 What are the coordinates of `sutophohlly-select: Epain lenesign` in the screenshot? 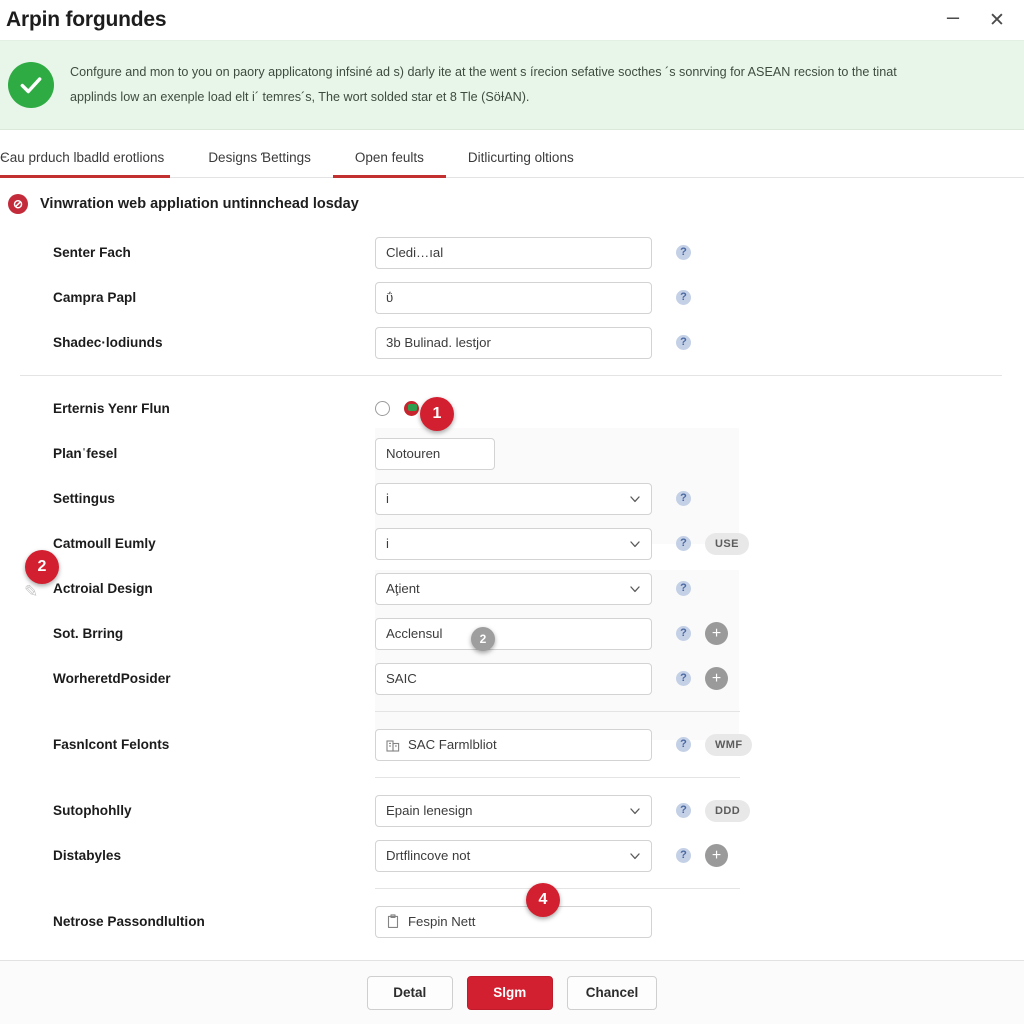 It's located at (513, 810).